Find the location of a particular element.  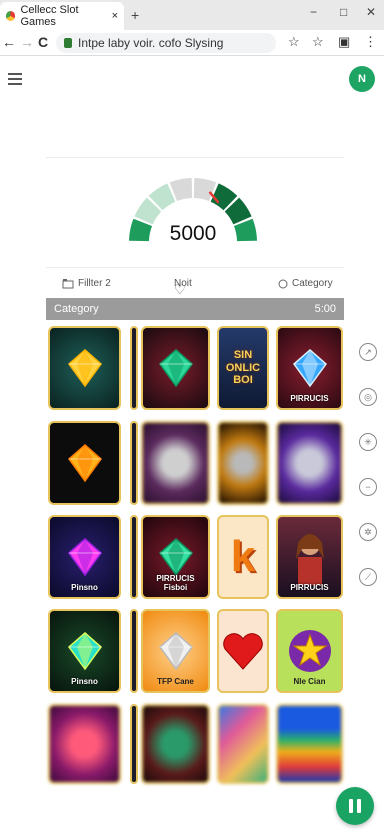

tile-caption: TFP Cane is located at coordinates (175, 681).